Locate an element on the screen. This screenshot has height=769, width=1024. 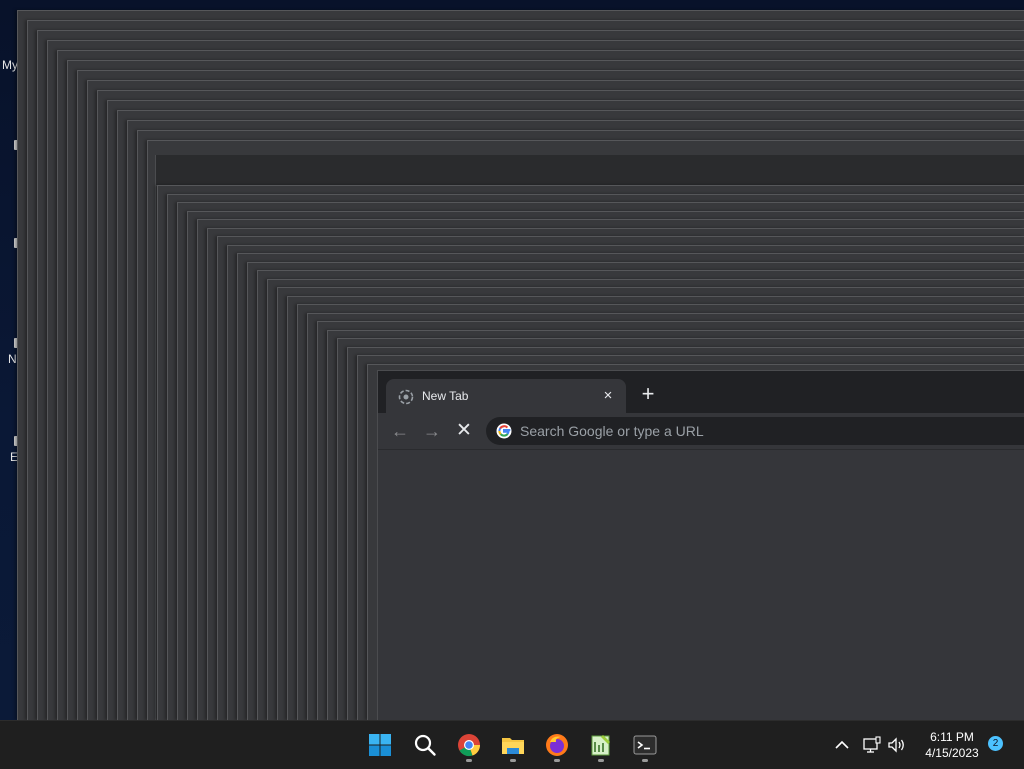
taskbar-firefox is located at coordinates (557, 745).